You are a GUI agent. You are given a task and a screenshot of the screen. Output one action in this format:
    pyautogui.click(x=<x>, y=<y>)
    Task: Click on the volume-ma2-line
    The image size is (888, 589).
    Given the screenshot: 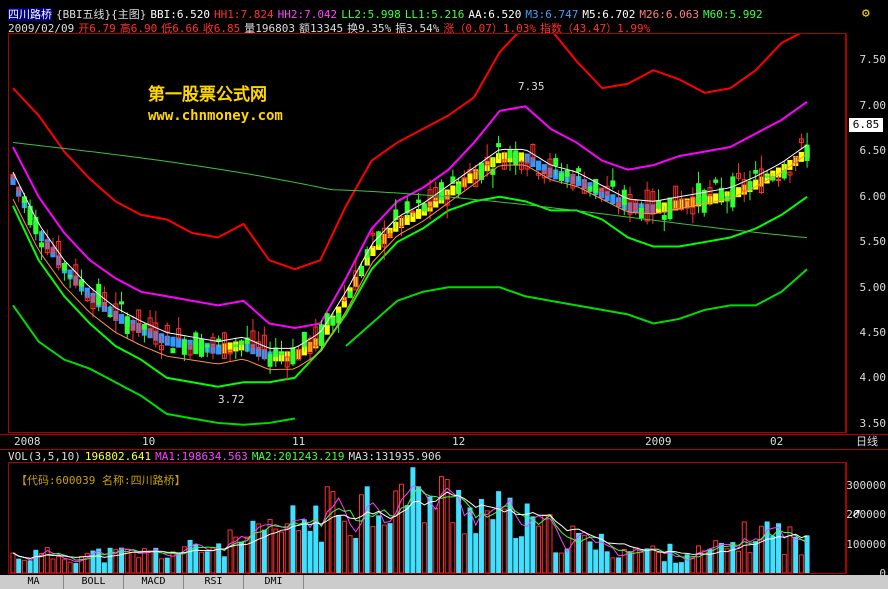 What is the action you would take?
    pyautogui.click(x=410, y=523)
    